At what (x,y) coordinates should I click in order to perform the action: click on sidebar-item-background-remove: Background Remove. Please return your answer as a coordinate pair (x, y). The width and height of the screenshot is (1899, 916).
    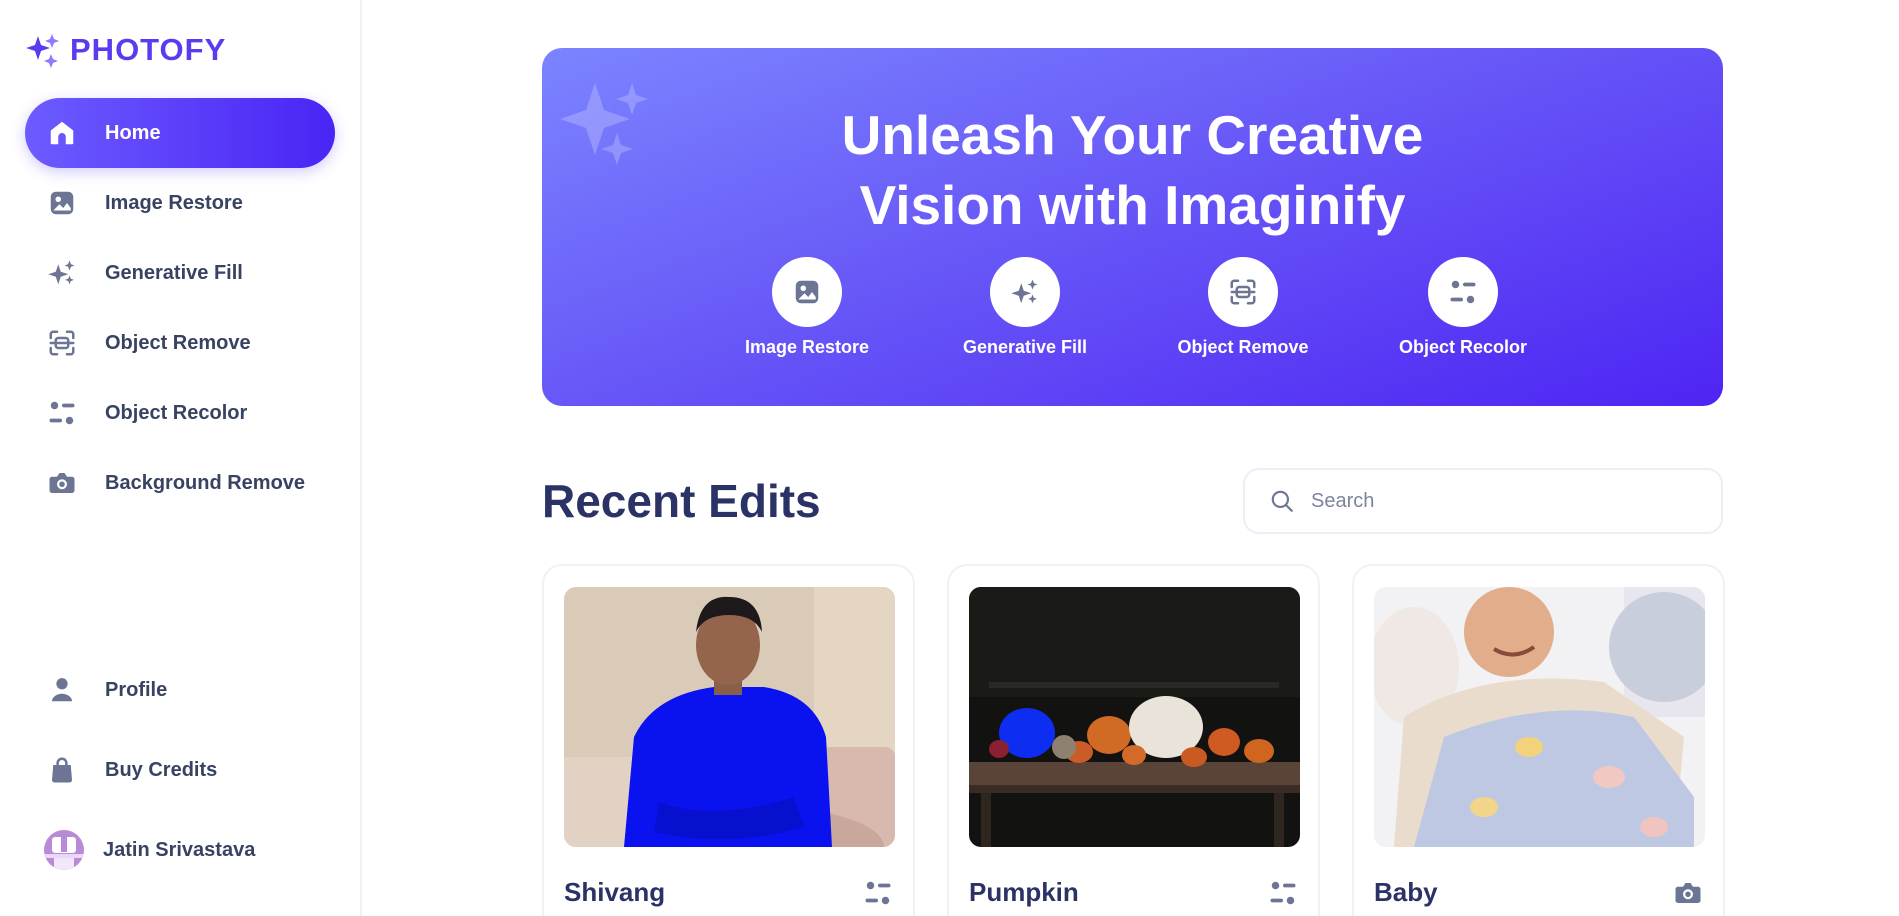
    Looking at the image, I should click on (180, 483).